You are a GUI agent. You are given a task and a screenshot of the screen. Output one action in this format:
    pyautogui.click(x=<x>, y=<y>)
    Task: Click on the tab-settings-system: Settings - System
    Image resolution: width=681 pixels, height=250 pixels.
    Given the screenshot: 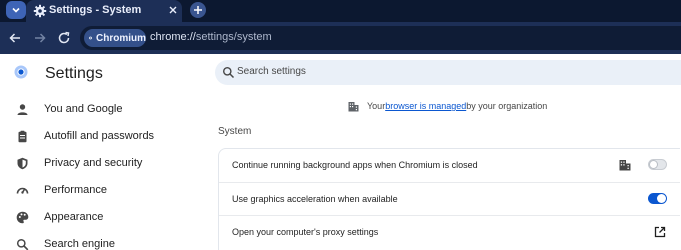 What is the action you would take?
    pyautogui.click(x=104, y=11)
    